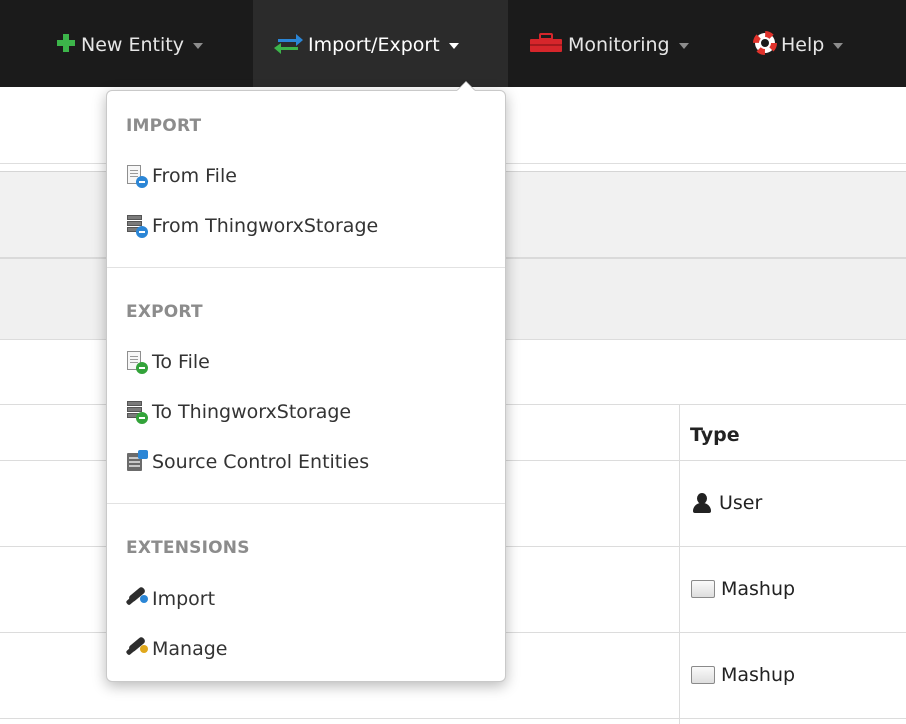 The width and height of the screenshot is (906, 724). I want to click on plug-import-icon, so click(136, 598).